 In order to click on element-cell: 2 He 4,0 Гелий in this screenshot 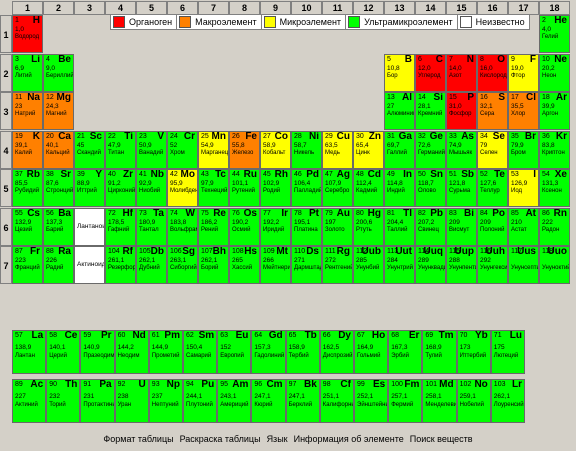, I will do `click(554, 34)`.